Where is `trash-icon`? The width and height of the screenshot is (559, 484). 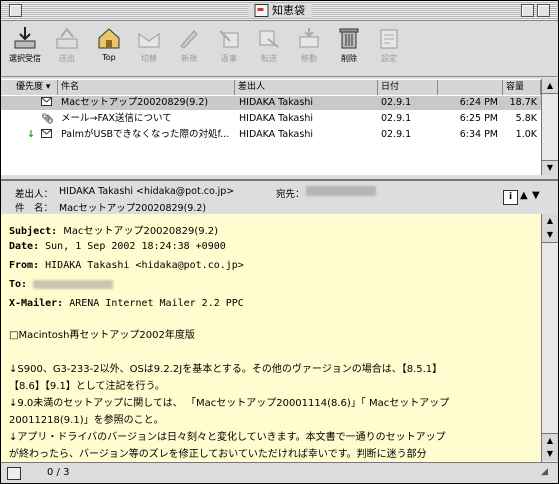 trash-icon is located at coordinates (349, 38).